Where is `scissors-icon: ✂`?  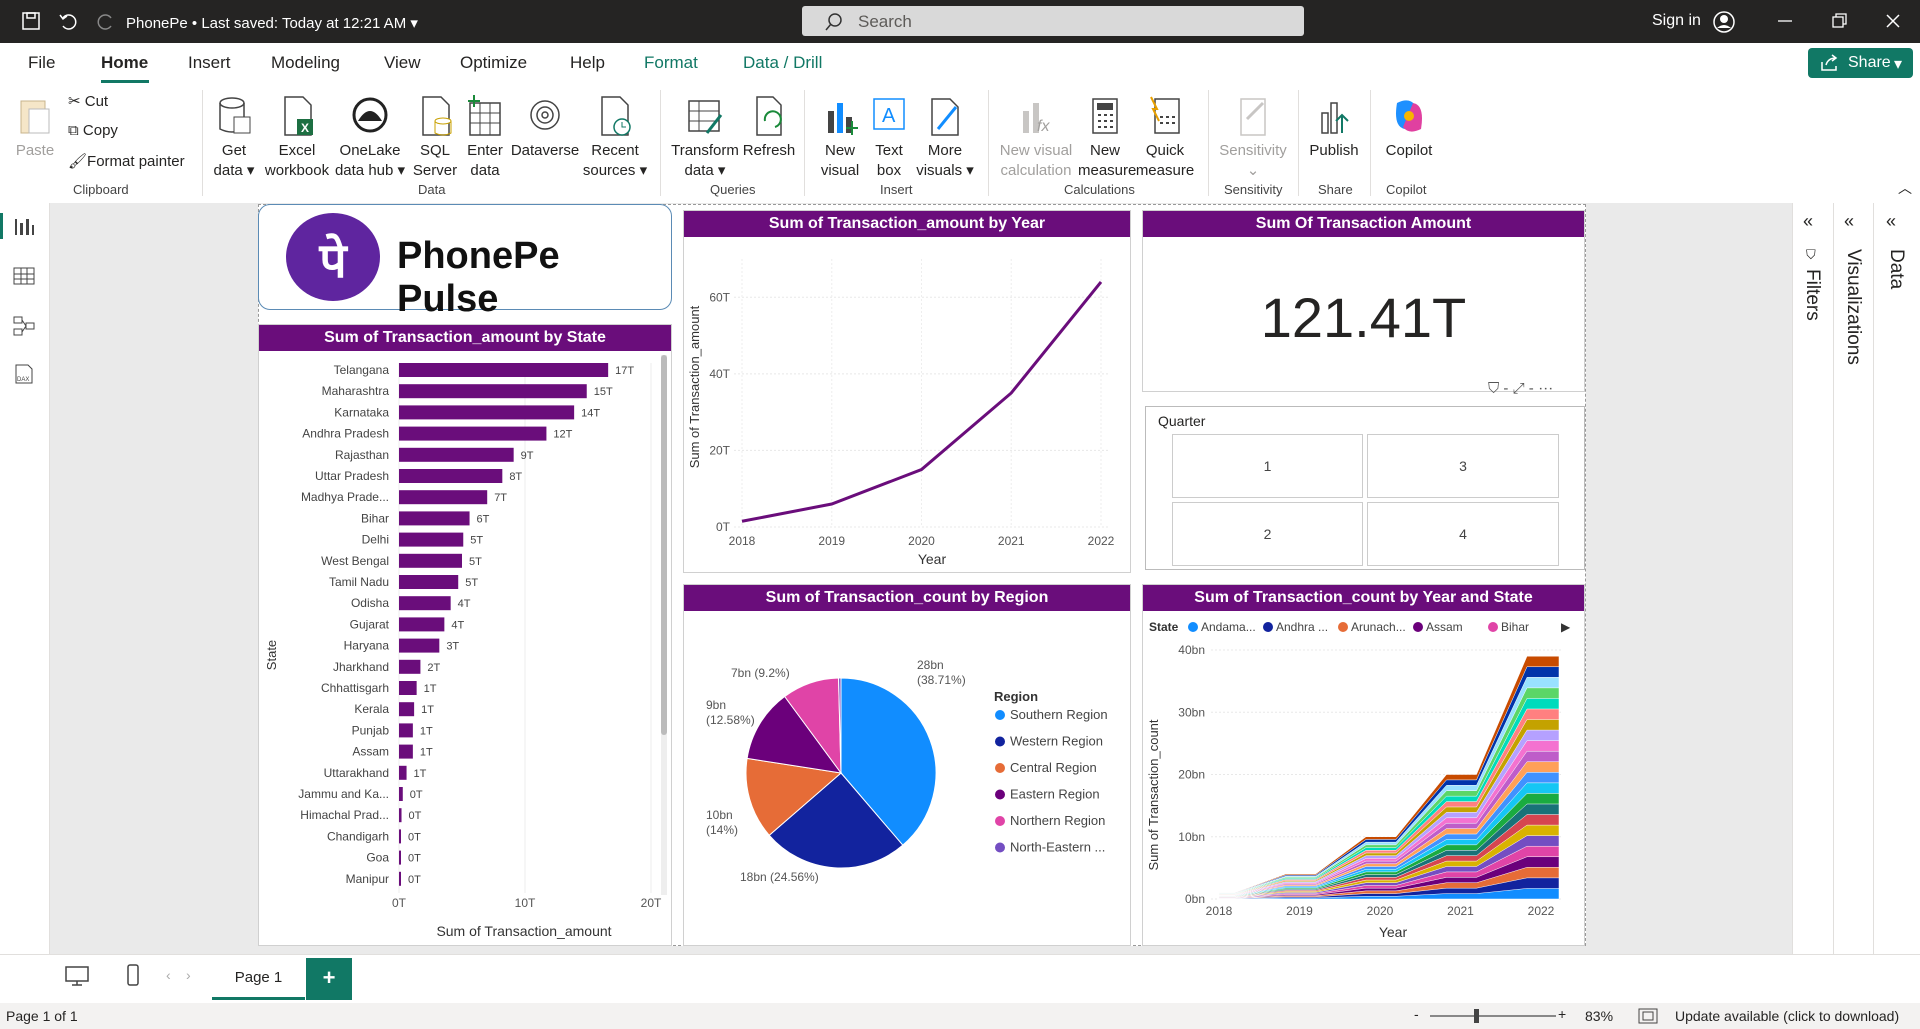 scissors-icon: ✂ is located at coordinates (76, 101).